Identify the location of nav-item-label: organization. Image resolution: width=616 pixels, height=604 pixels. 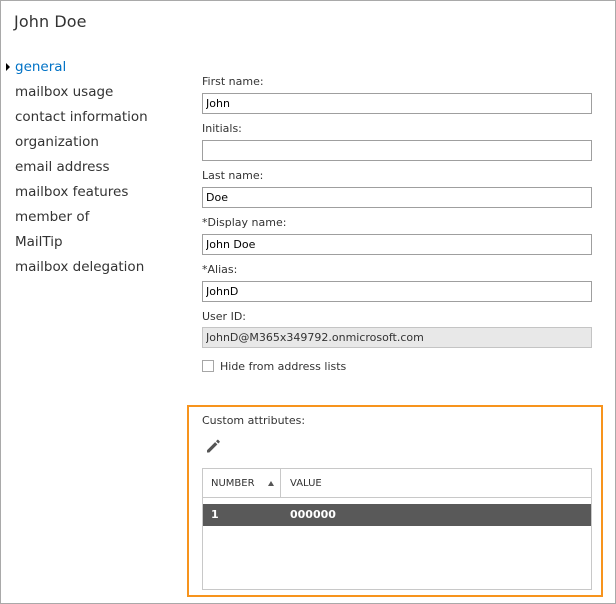
(57, 142).